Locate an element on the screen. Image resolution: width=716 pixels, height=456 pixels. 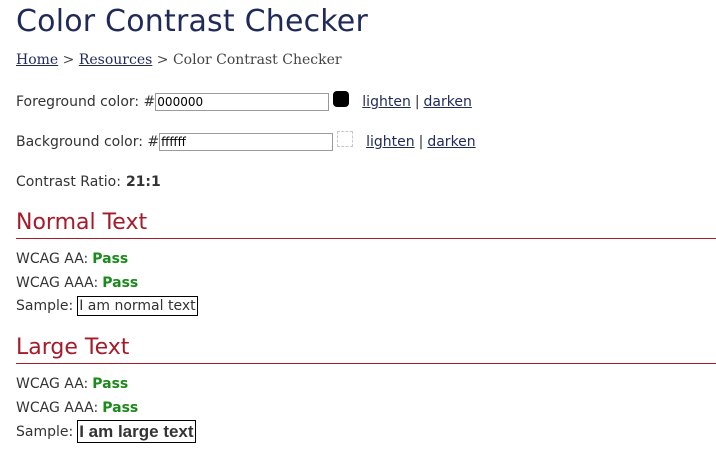
foreground-swatch is located at coordinates (341, 99).